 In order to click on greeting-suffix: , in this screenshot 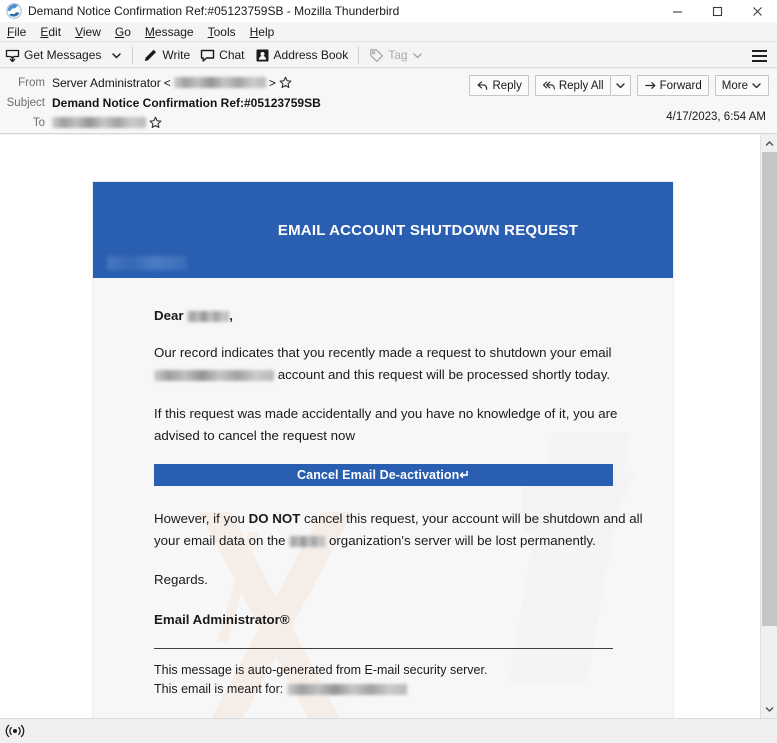, I will do `click(231, 315)`.